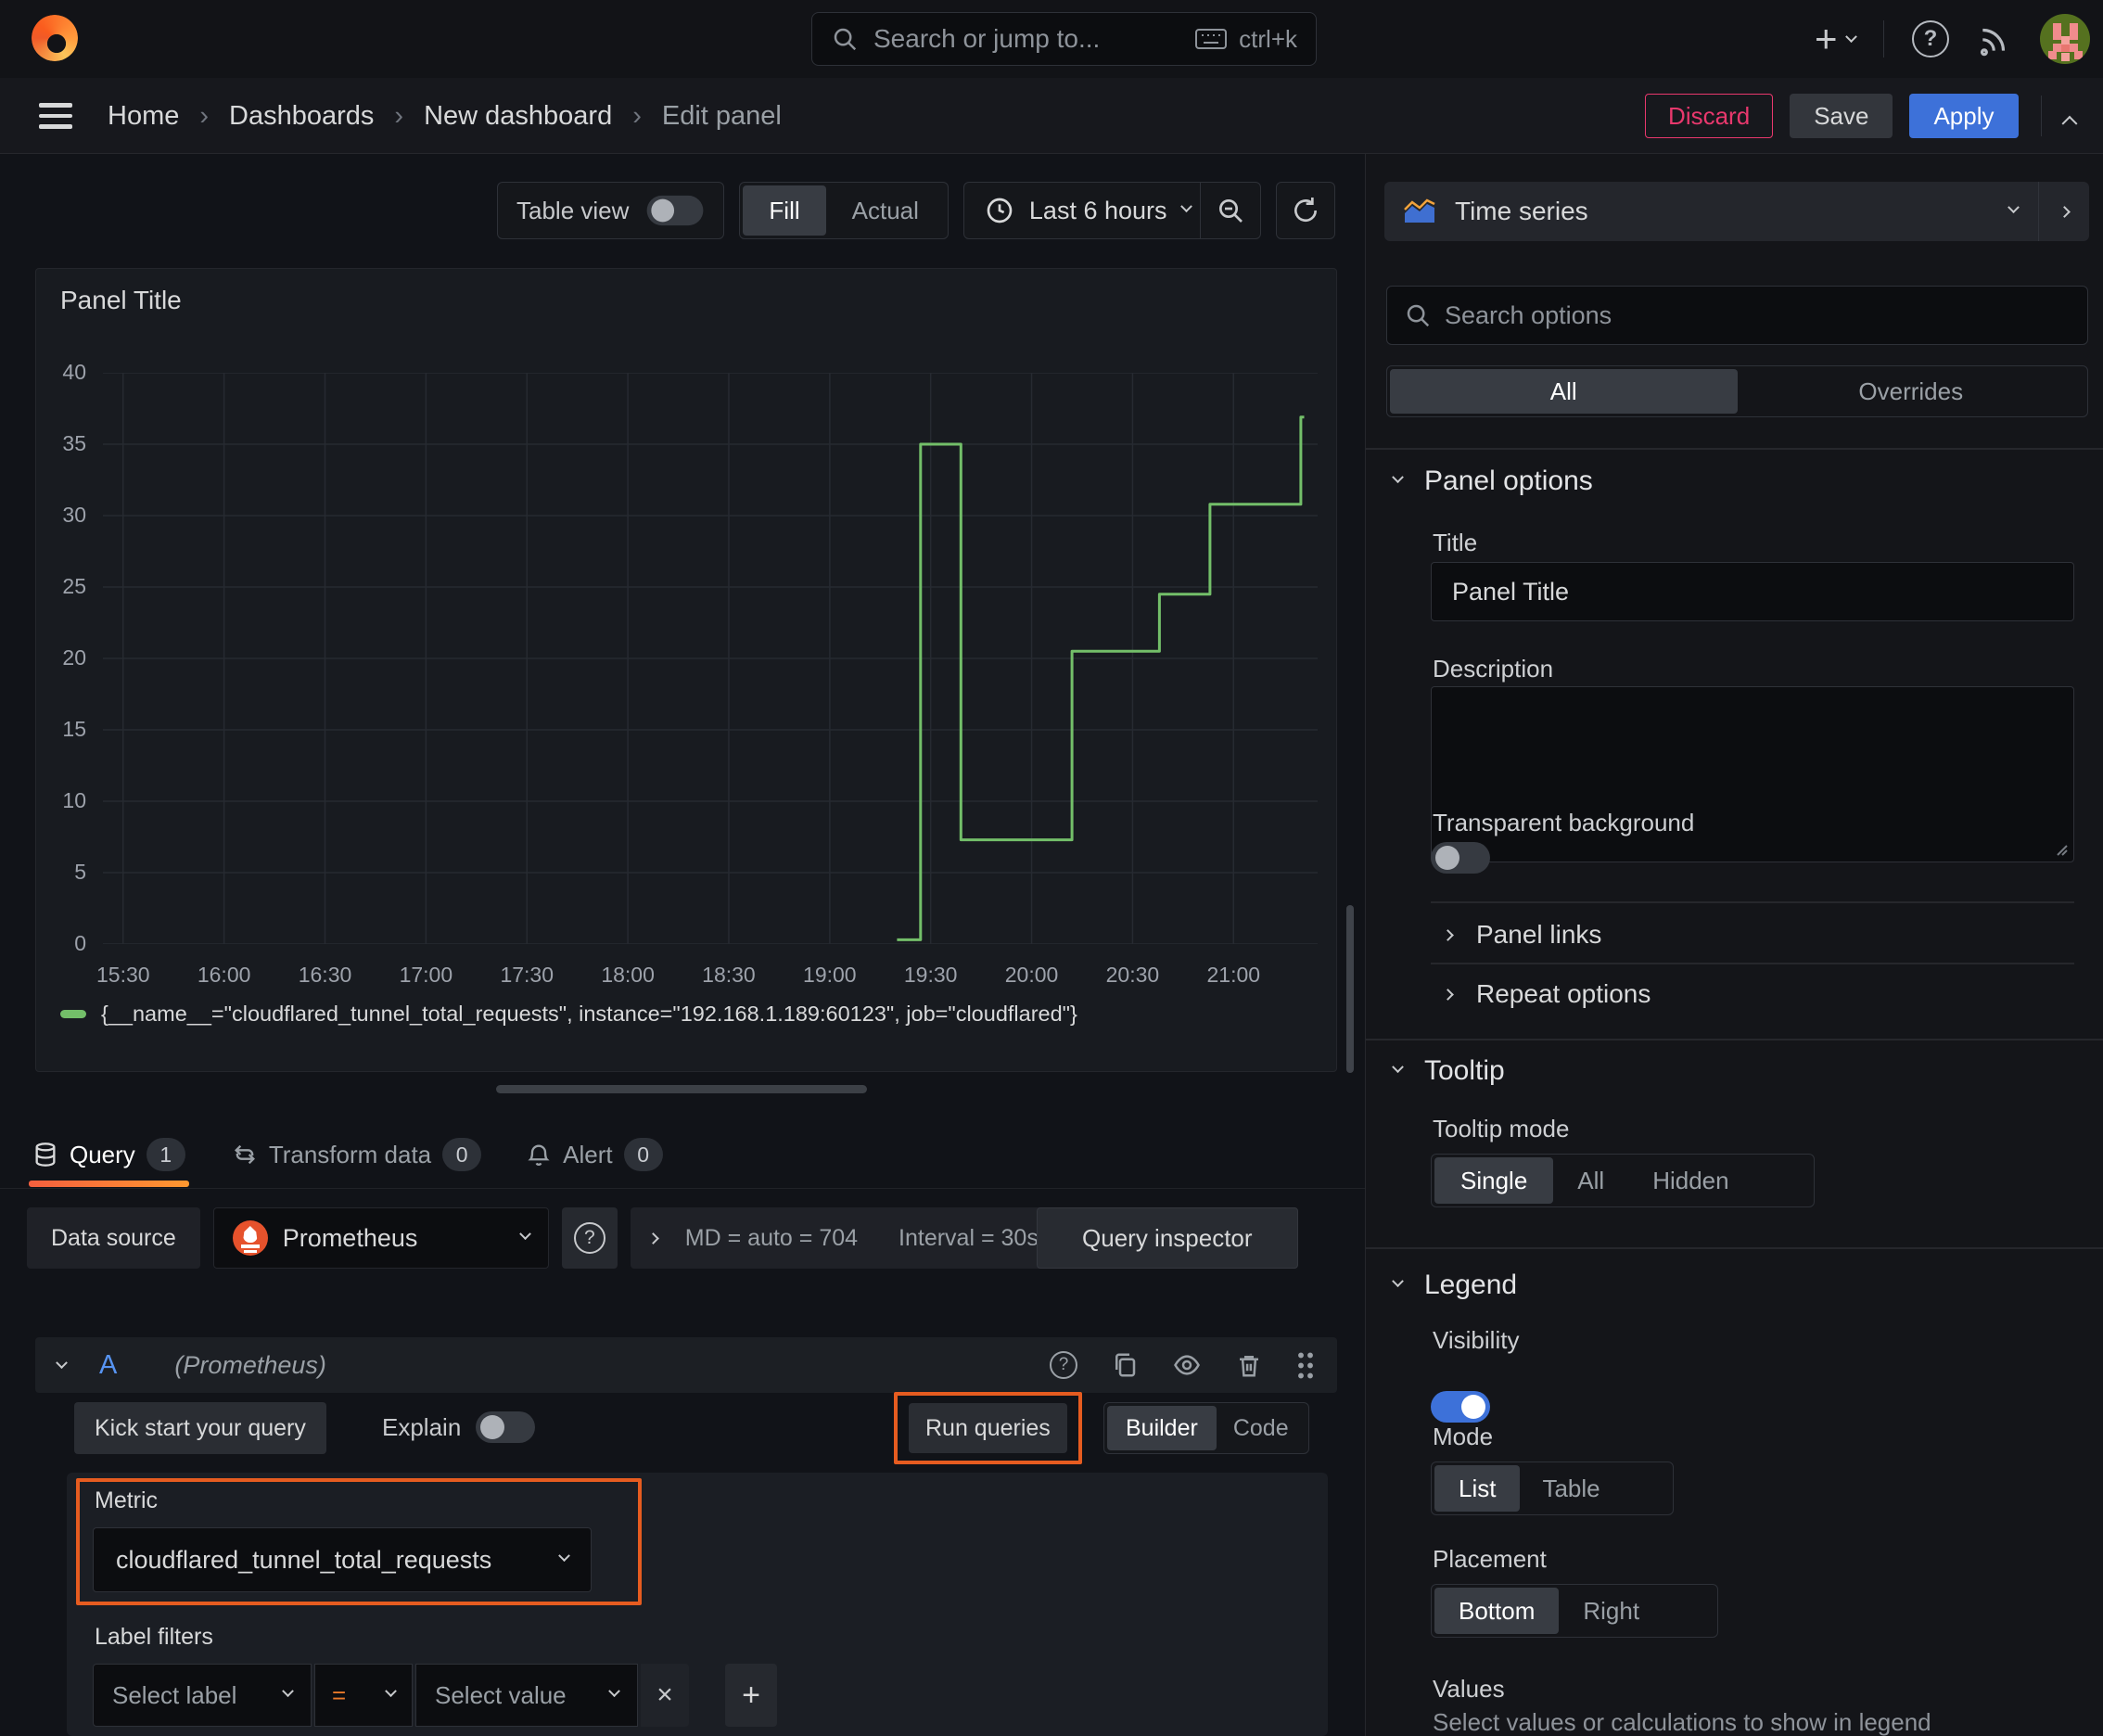 The width and height of the screenshot is (2103, 1736). I want to click on tooltip-mode-label: Tooltip mode, so click(1501, 1128).